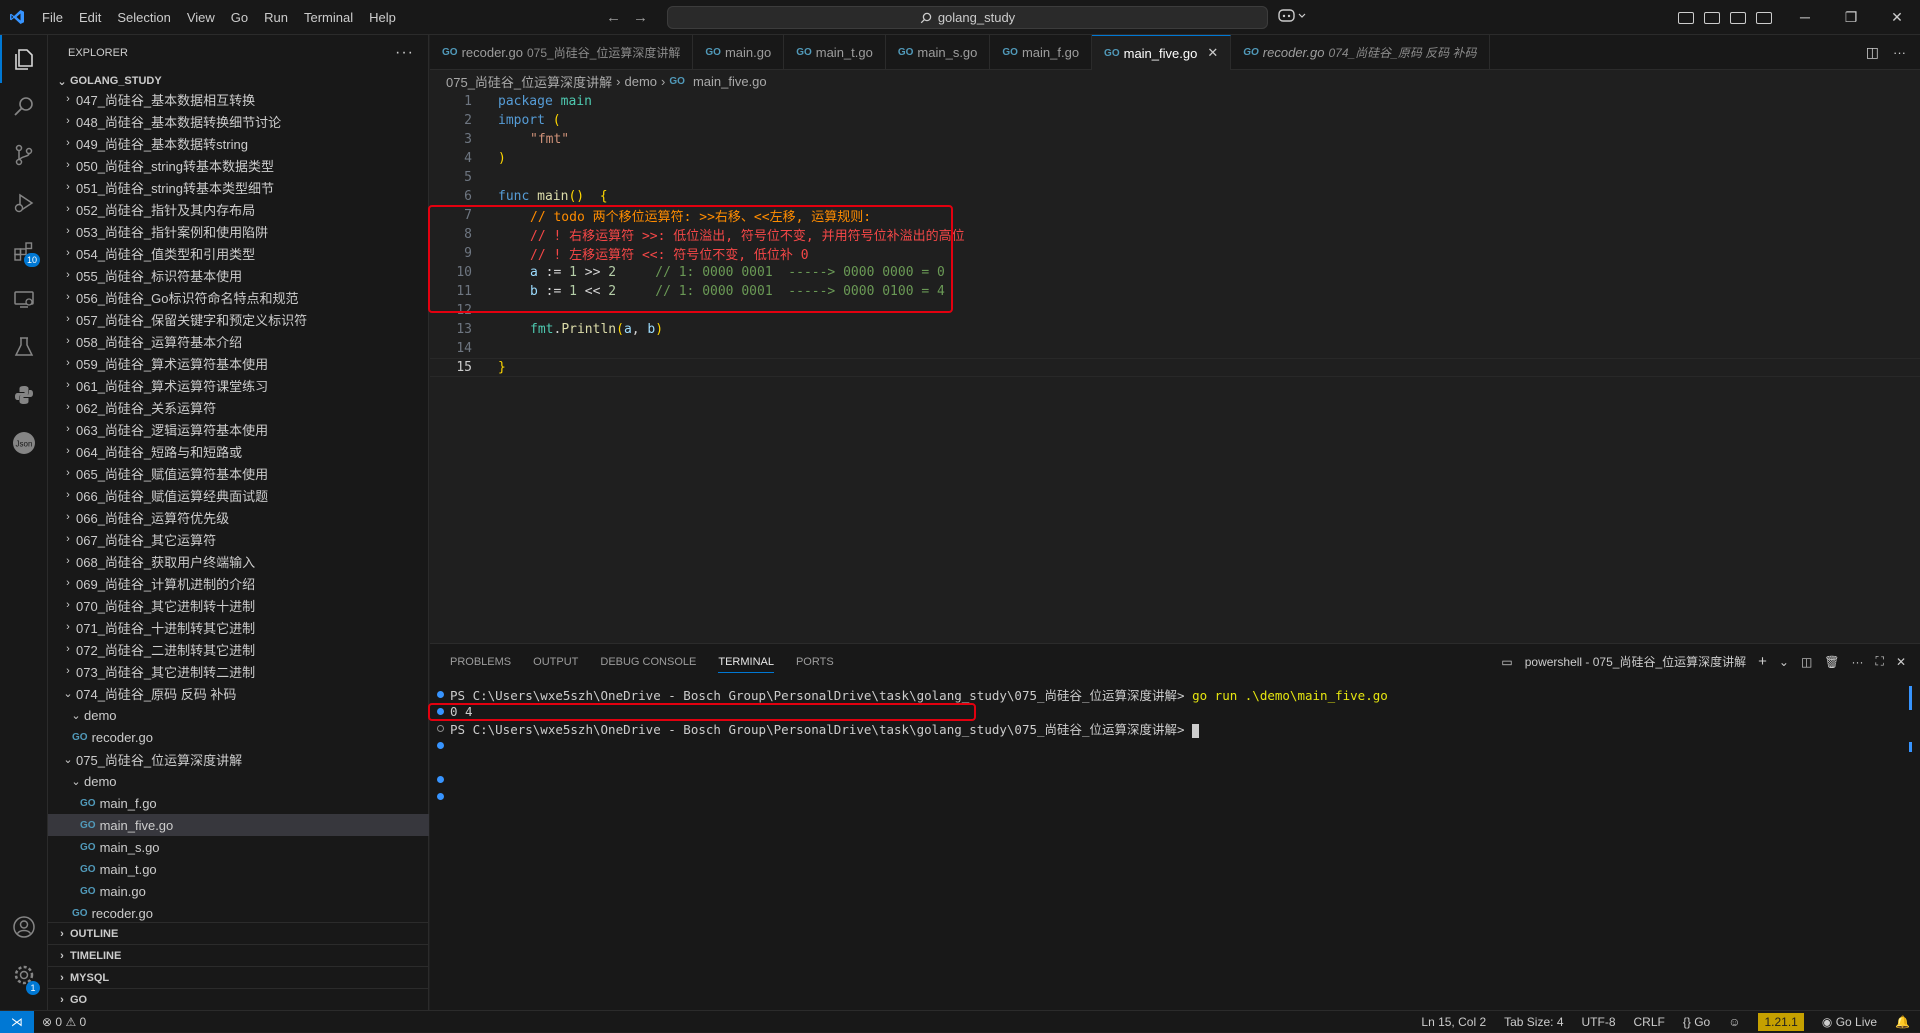 The width and height of the screenshot is (1920, 1033). I want to click on tree-folder-item: › 061_尚硅谷_算术运算符课堂练习, so click(238, 385).